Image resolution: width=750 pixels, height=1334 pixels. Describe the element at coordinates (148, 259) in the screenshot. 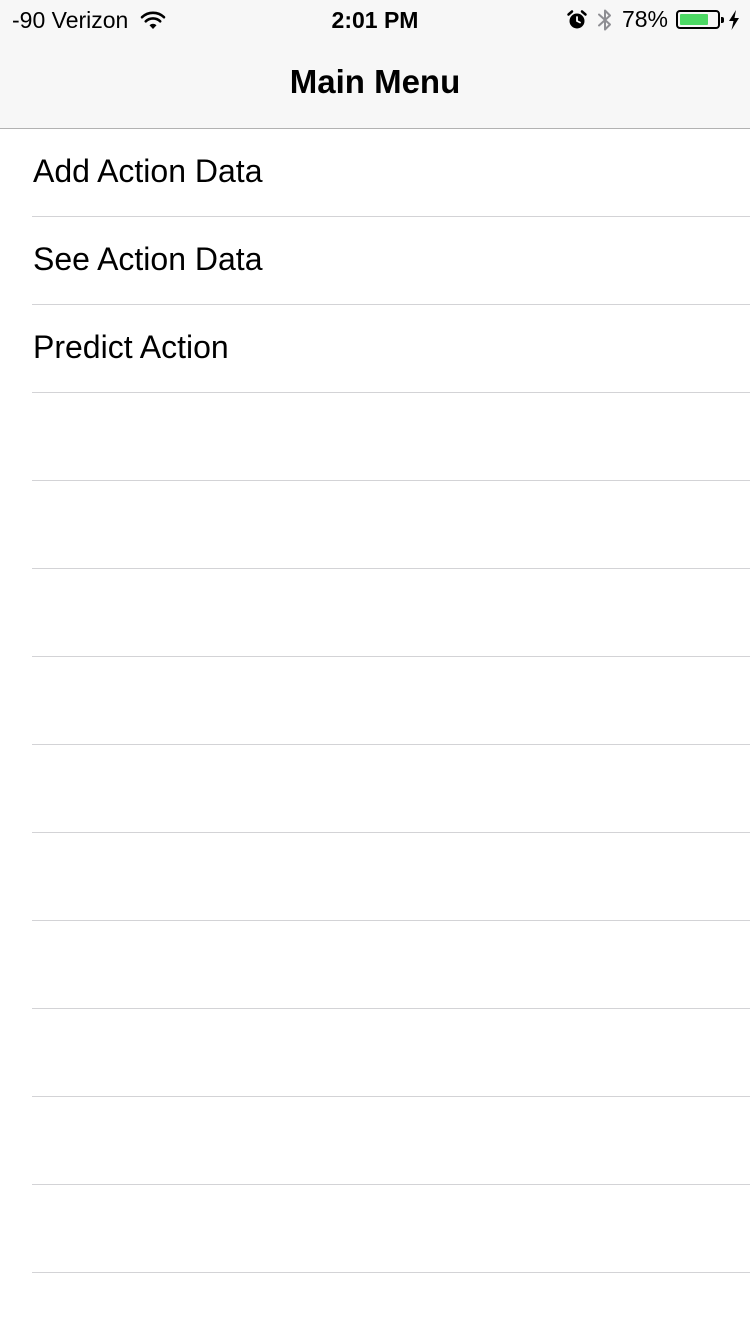

I see `menu-item-label: See Action Data` at that location.